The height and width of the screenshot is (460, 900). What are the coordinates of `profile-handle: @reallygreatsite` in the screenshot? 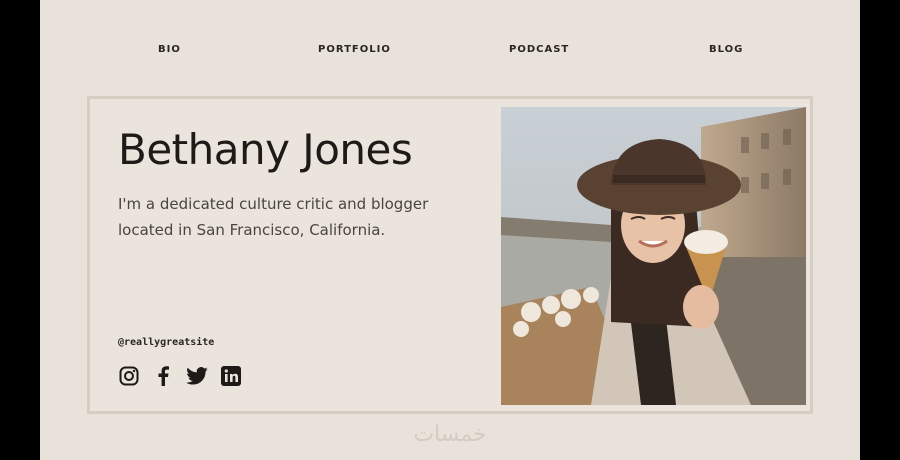 It's located at (166, 342).